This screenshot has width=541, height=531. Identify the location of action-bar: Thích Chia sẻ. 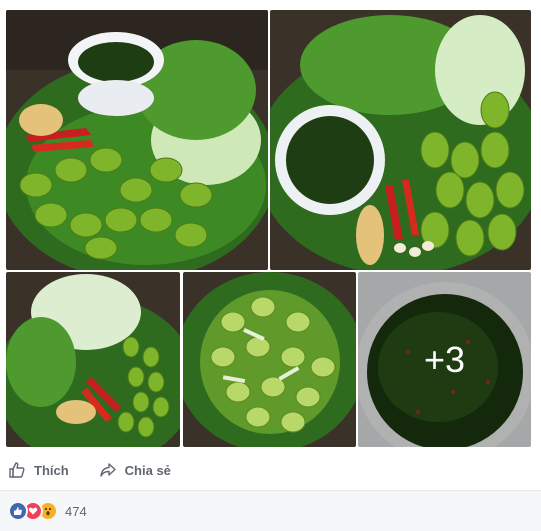
(270, 470).